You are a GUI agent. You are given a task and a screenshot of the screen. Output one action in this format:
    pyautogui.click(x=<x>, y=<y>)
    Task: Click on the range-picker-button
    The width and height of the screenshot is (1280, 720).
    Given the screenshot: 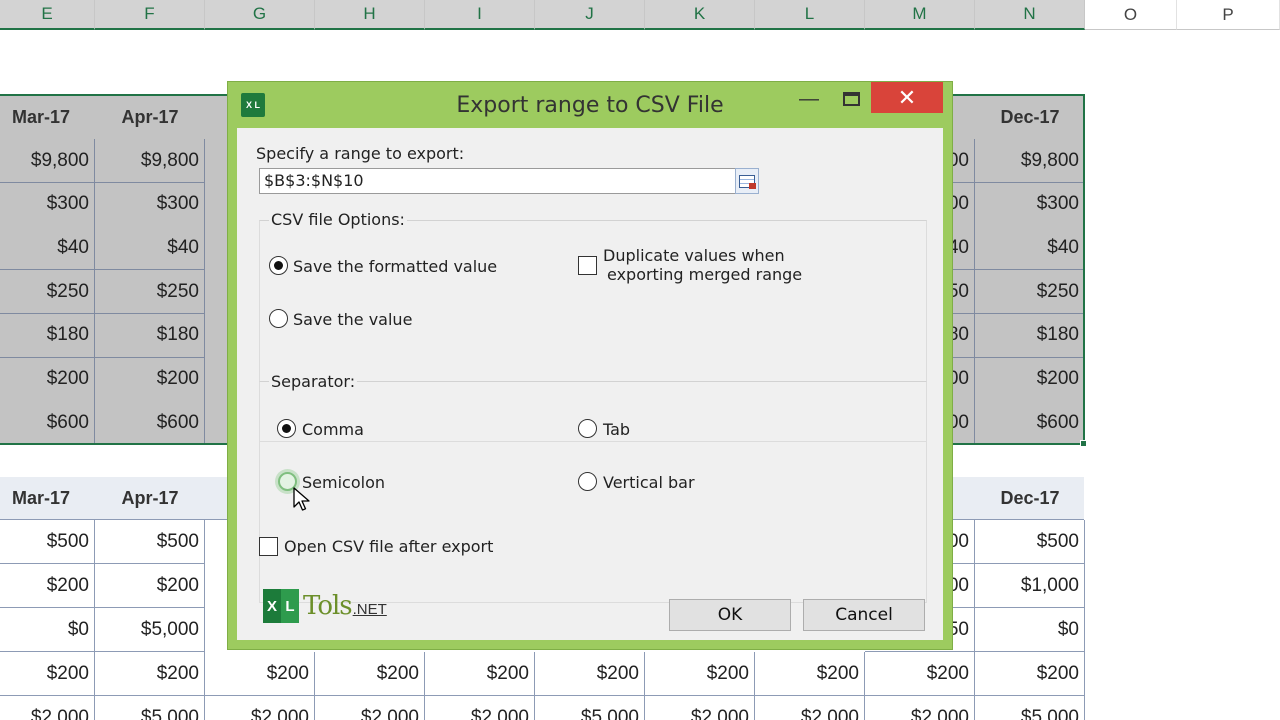 What is the action you would take?
    pyautogui.click(x=747, y=181)
    